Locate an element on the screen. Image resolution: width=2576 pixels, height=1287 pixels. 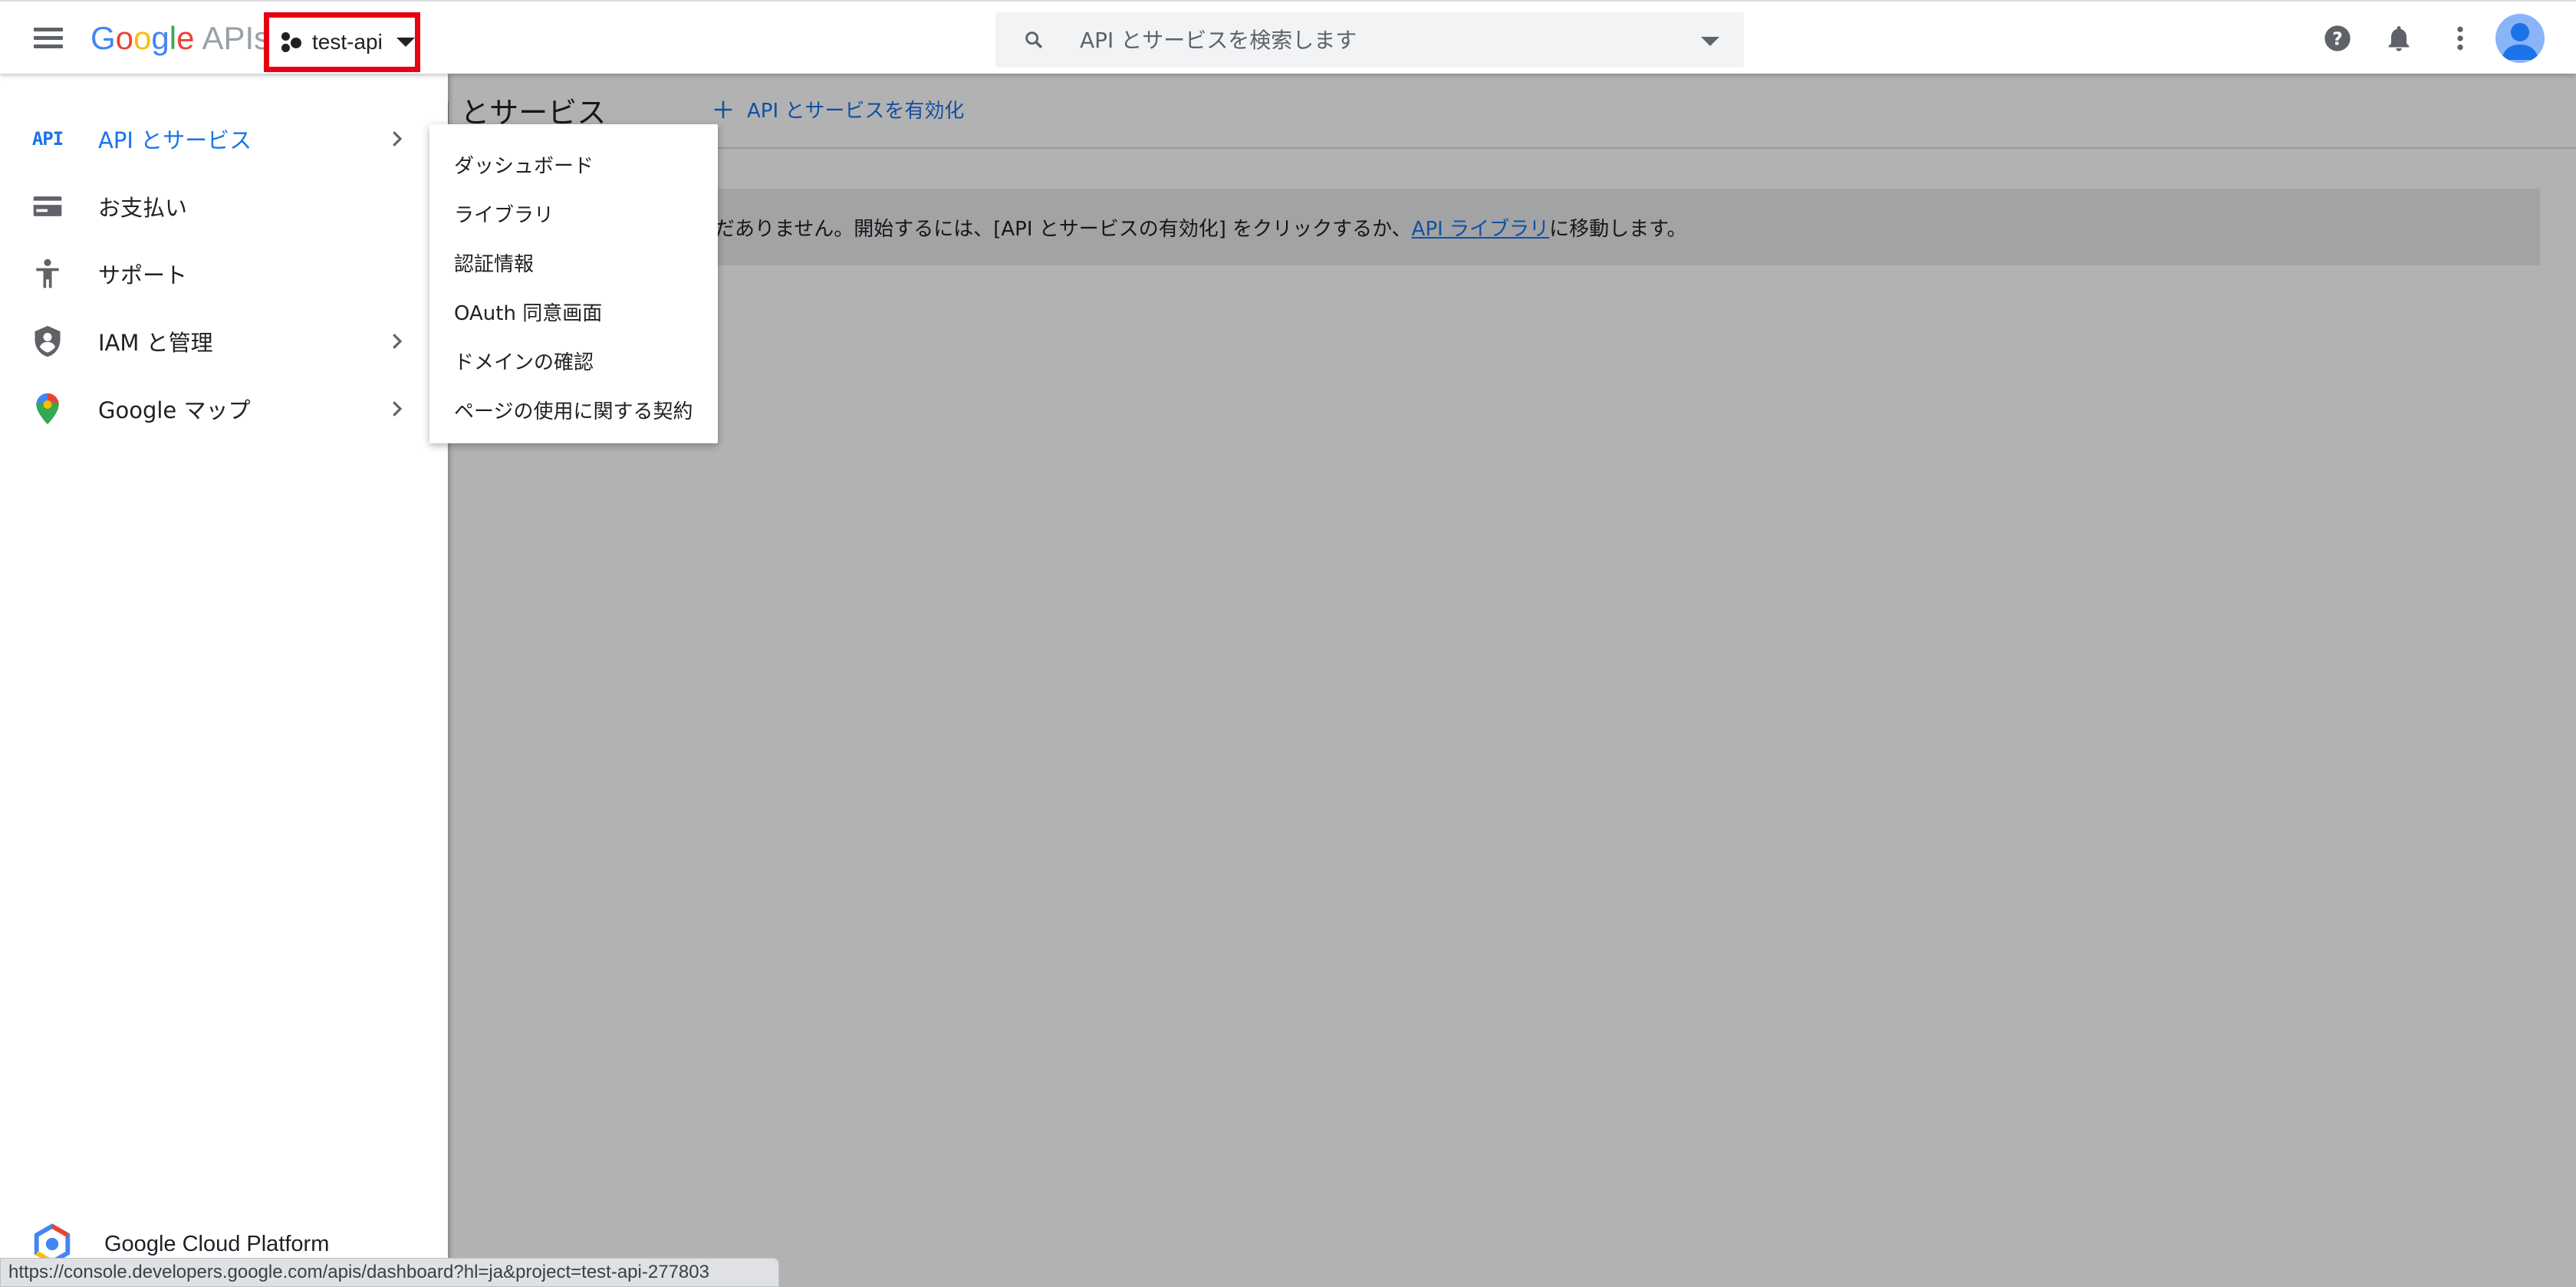
sidebar-item-label: API とサービス is located at coordinates (175, 140).